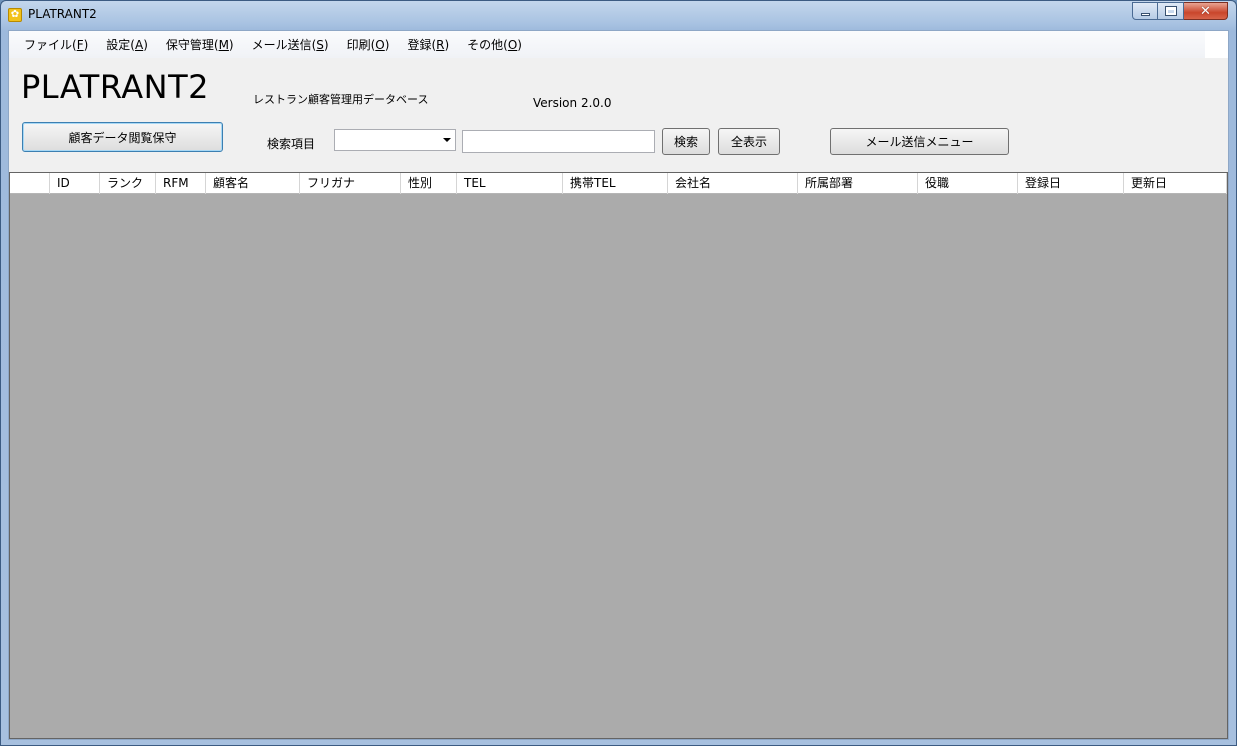  I want to click on menu-item-label: 登録(, so click(422, 45).